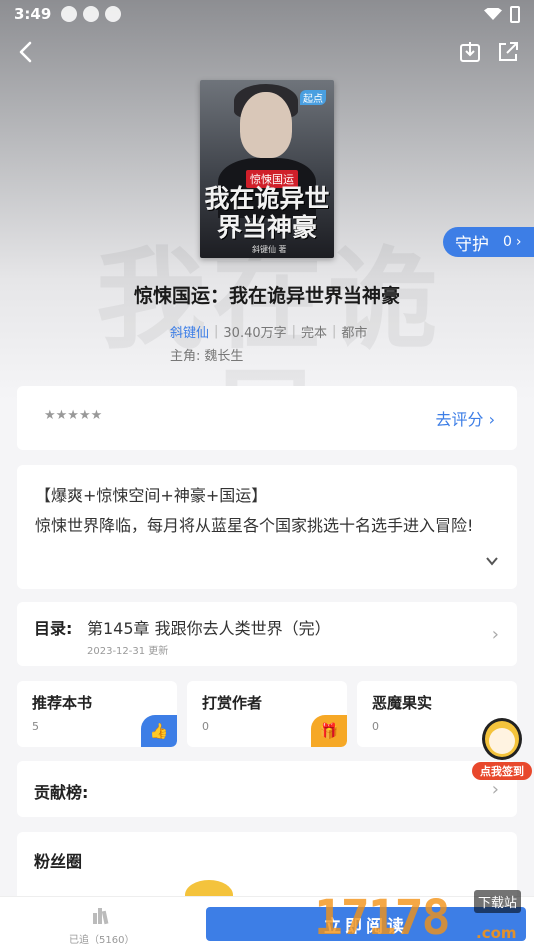  What do you see at coordinates (255, 333) in the screenshot?
I see `word-count: 30.40万字` at bounding box center [255, 333].